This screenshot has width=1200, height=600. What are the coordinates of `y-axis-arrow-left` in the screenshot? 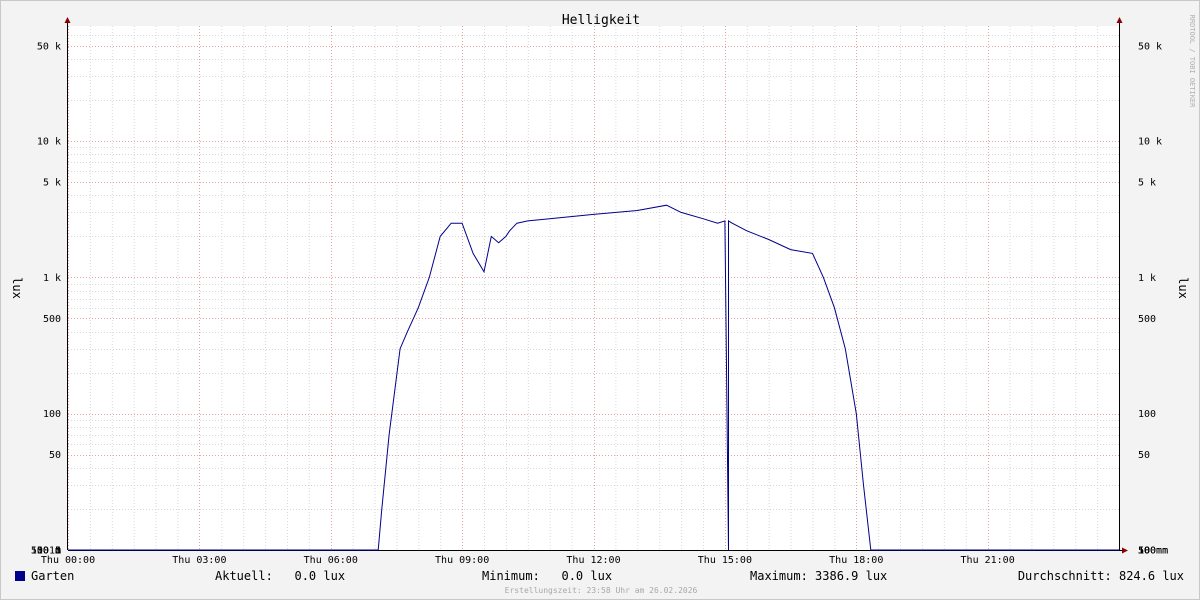 It's located at (67, 20).